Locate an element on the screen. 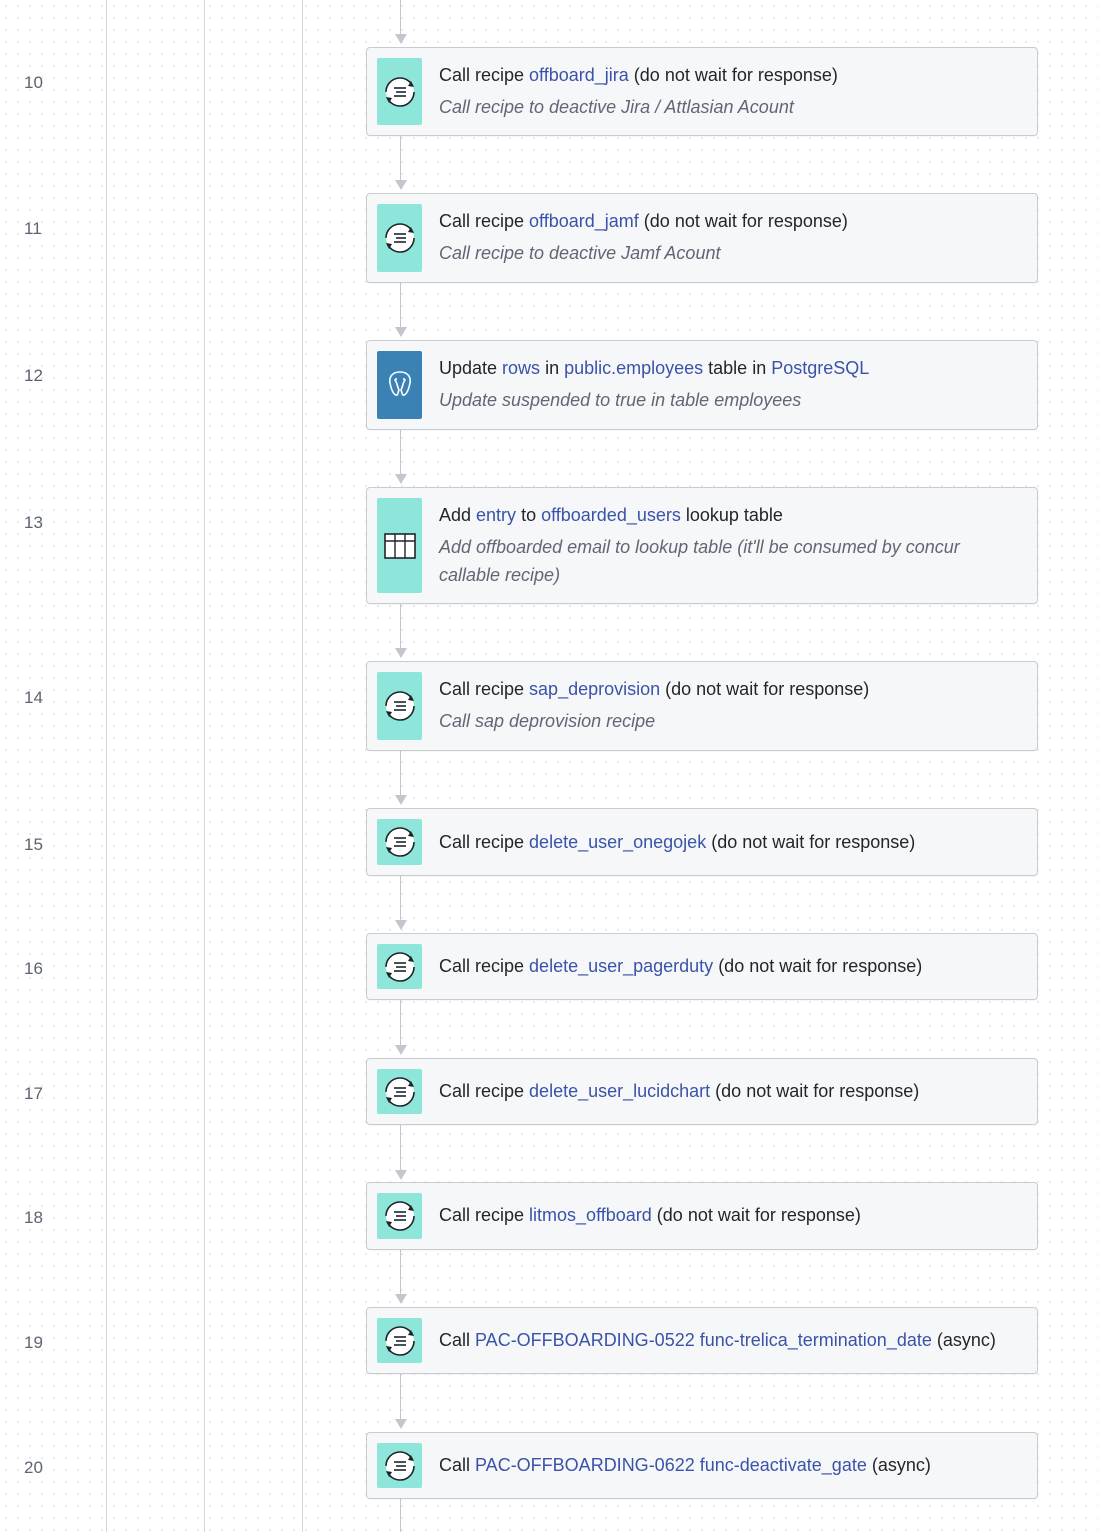  line-number: 10 is located at coordinates (33, 82).